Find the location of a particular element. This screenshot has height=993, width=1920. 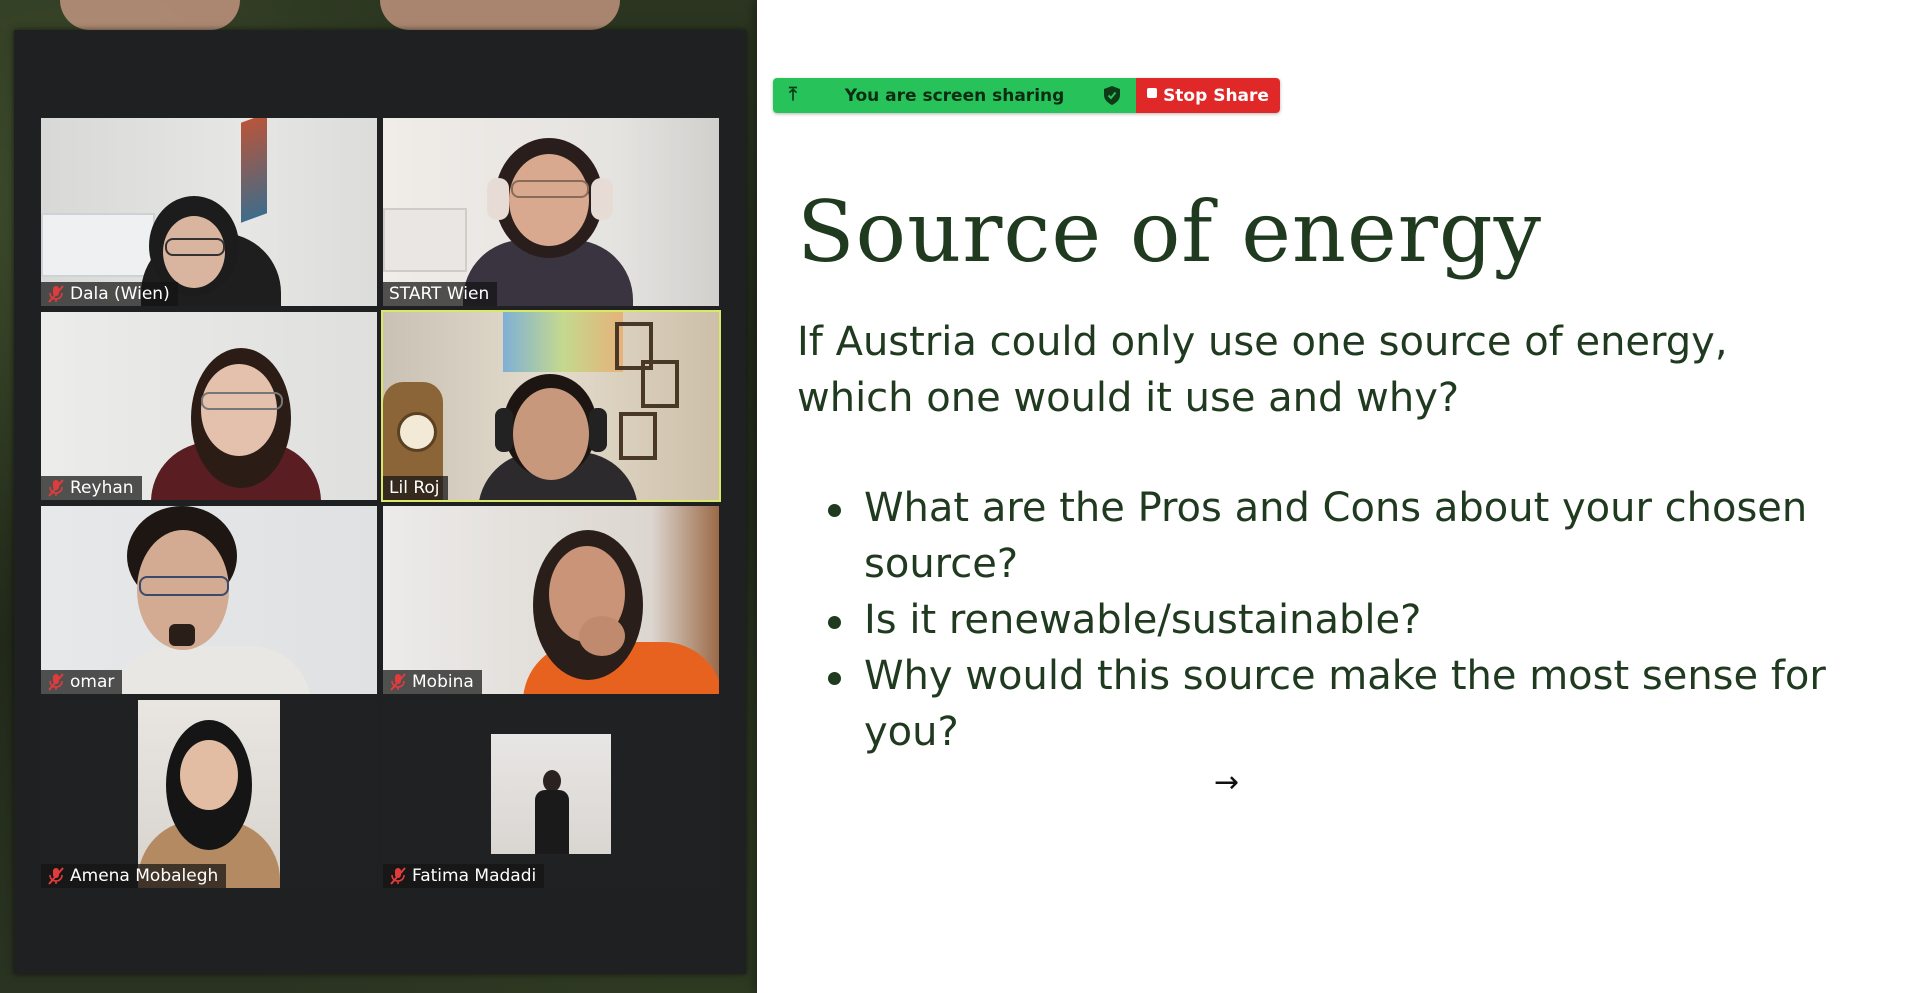

pin-icon: ⤒ is located at coordinates (793, 94).